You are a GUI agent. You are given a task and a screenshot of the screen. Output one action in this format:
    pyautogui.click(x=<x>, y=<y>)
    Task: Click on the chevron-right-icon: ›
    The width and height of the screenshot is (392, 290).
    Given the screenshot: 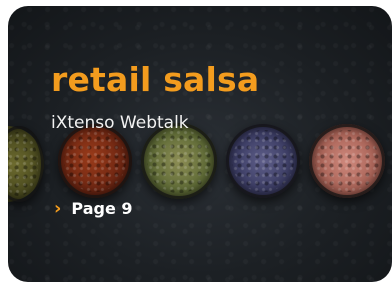 What is the action you would take?
    pyautogui.click(x=58, y=208)
    